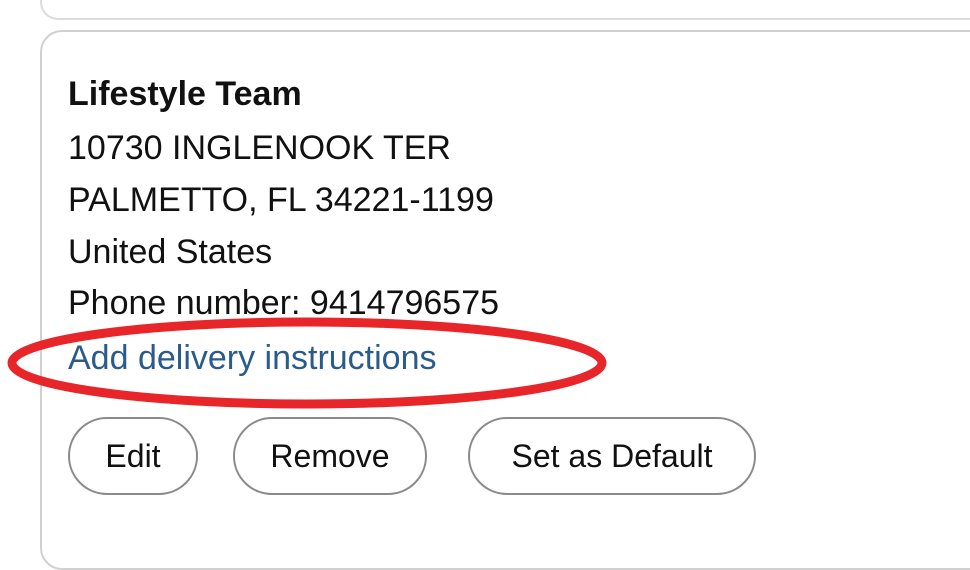 The width and height of the screenshot is (970, 570). What do you see at coordinates (252, 358) in the screenshot?
I see `add-delivery-instructions-link: Add delivery instructions` at bounding box center [252, 358].